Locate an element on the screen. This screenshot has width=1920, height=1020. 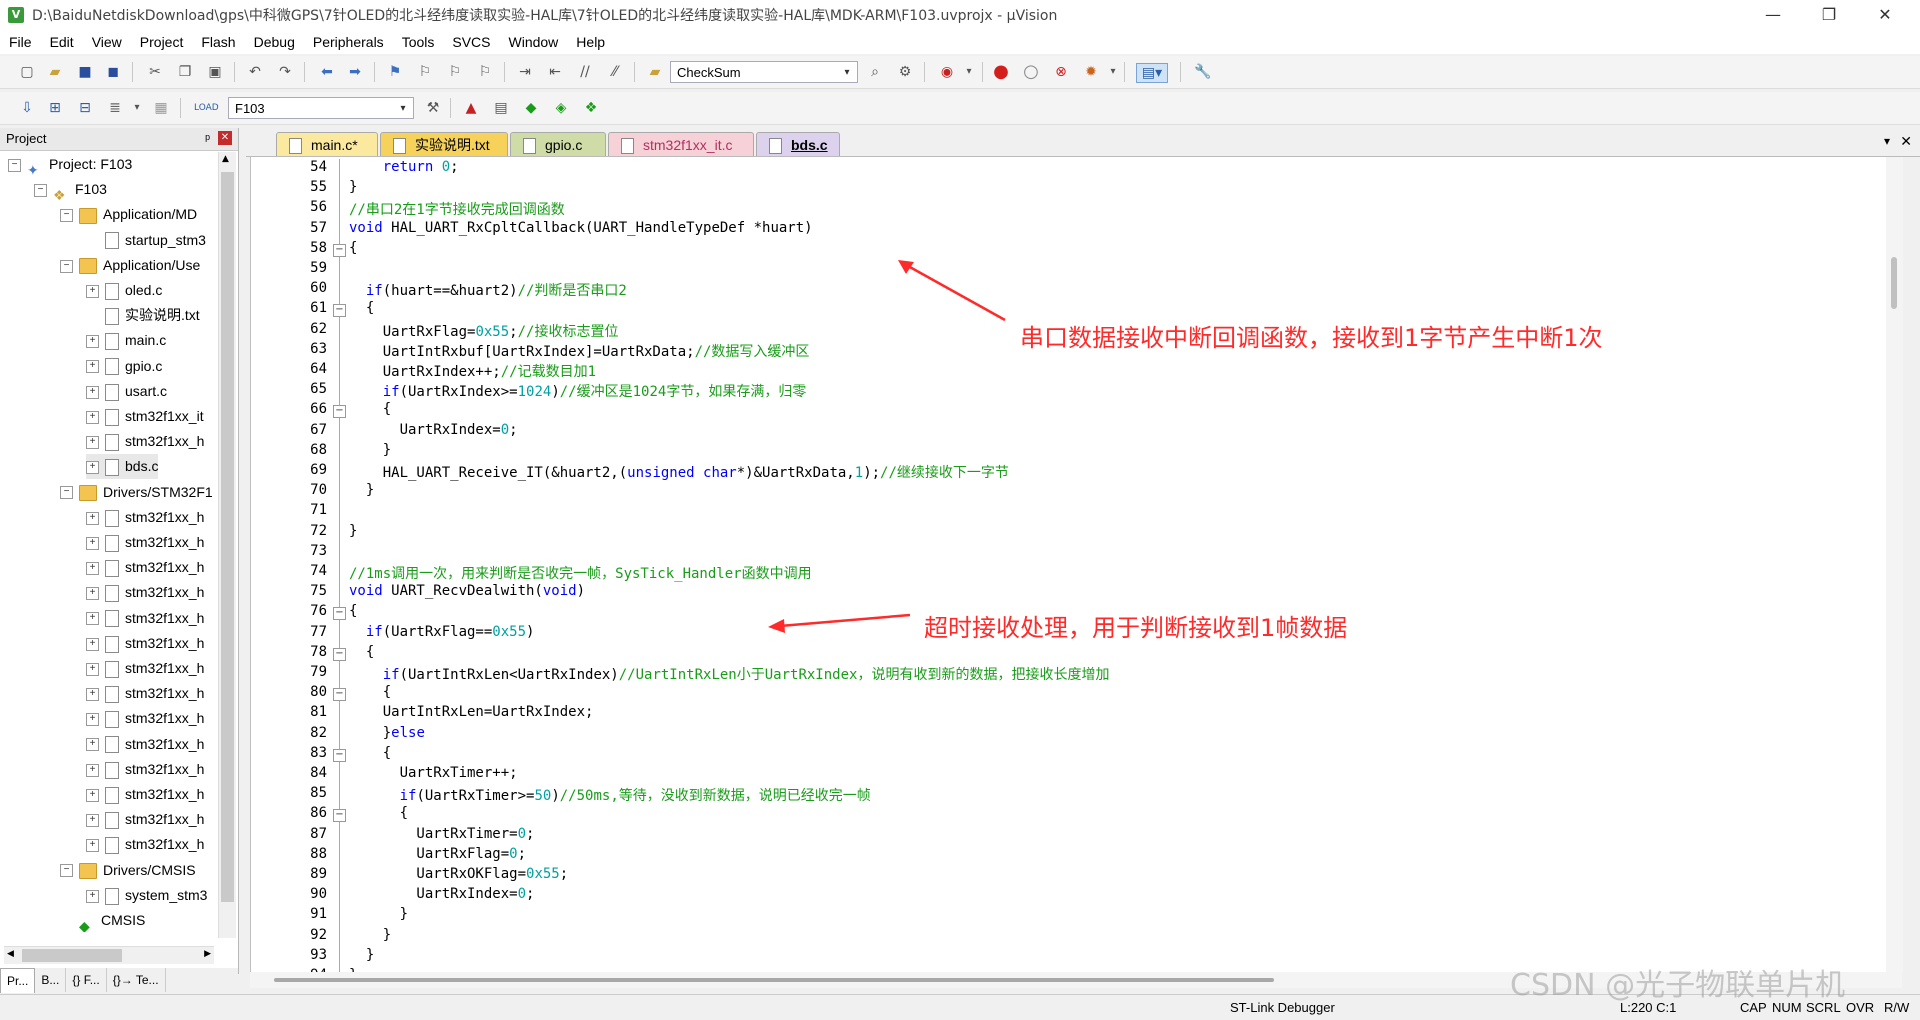
debugger-status: ST-Link Debugger is located at coordinates (1282, 1007).